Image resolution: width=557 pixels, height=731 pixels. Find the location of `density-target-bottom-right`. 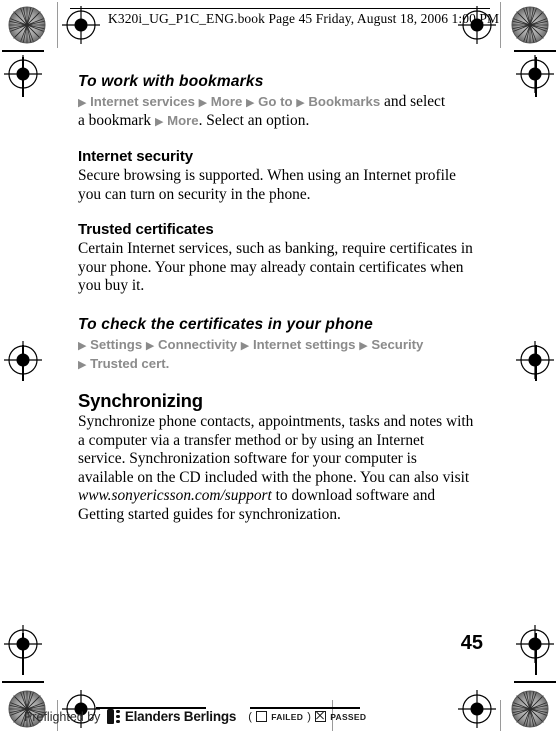

density-target-bottom-right is located at coordinates (530, 709).